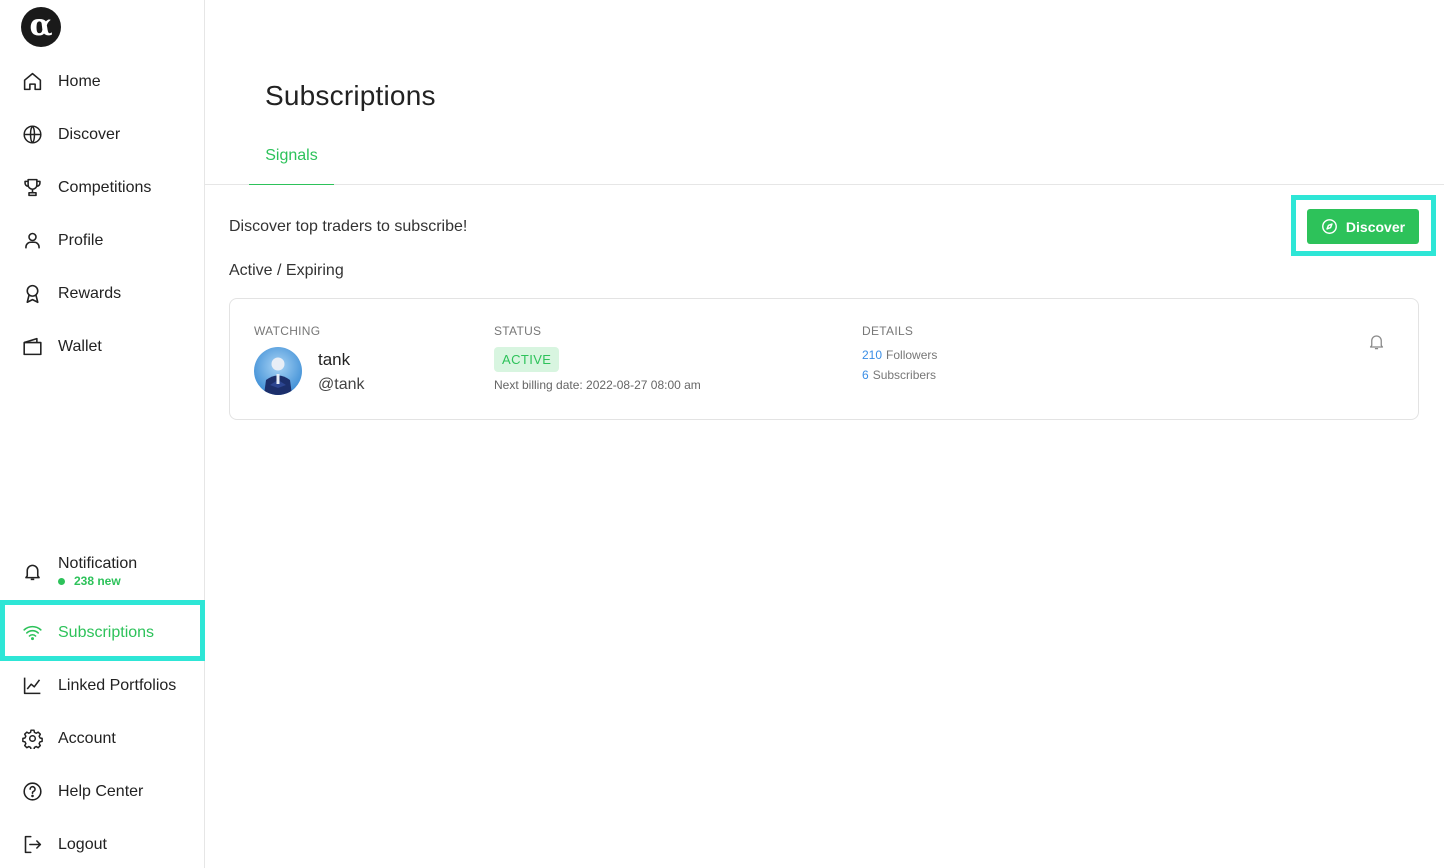 The width and height of the screenshot is (1444, 868). Describe the element at coordinates (98, 563) in the screenshot. I see `notification-label: Notification` at that location.